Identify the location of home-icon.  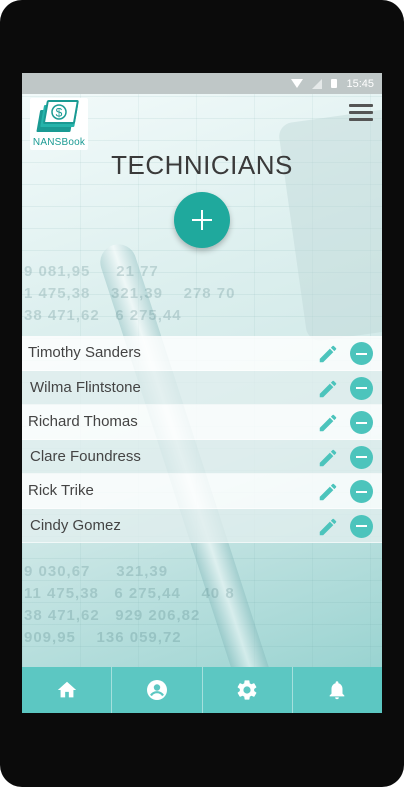
(66, 689).